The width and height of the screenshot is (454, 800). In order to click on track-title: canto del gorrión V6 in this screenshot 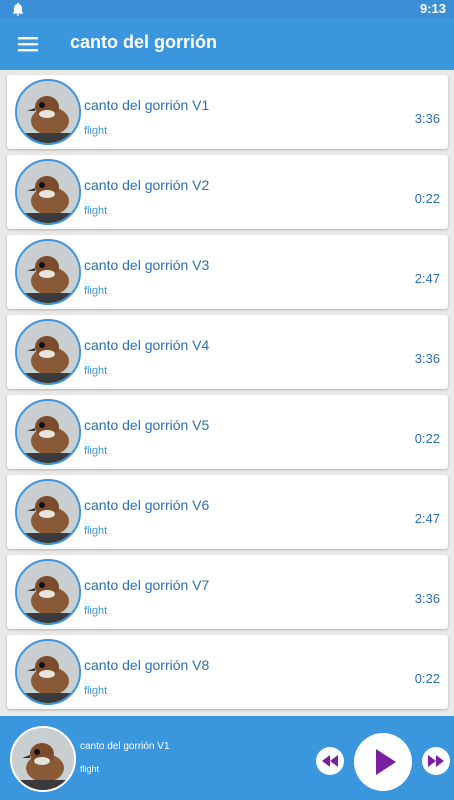, I will do `click(147, 505)`.